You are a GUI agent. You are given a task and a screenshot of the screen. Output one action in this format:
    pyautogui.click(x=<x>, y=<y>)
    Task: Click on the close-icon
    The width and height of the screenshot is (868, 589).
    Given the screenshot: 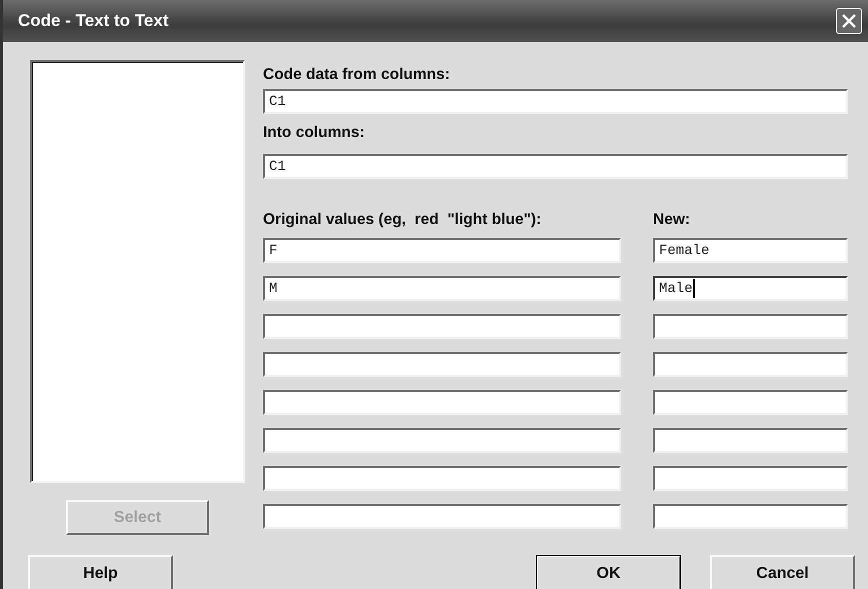 What is the action you would take?
    pyautogui.click(x=849, y=21)
    